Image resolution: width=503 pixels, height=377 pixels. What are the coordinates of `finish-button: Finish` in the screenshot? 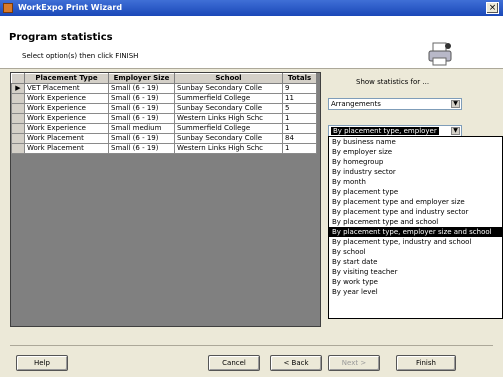 It's located at (426, 363).